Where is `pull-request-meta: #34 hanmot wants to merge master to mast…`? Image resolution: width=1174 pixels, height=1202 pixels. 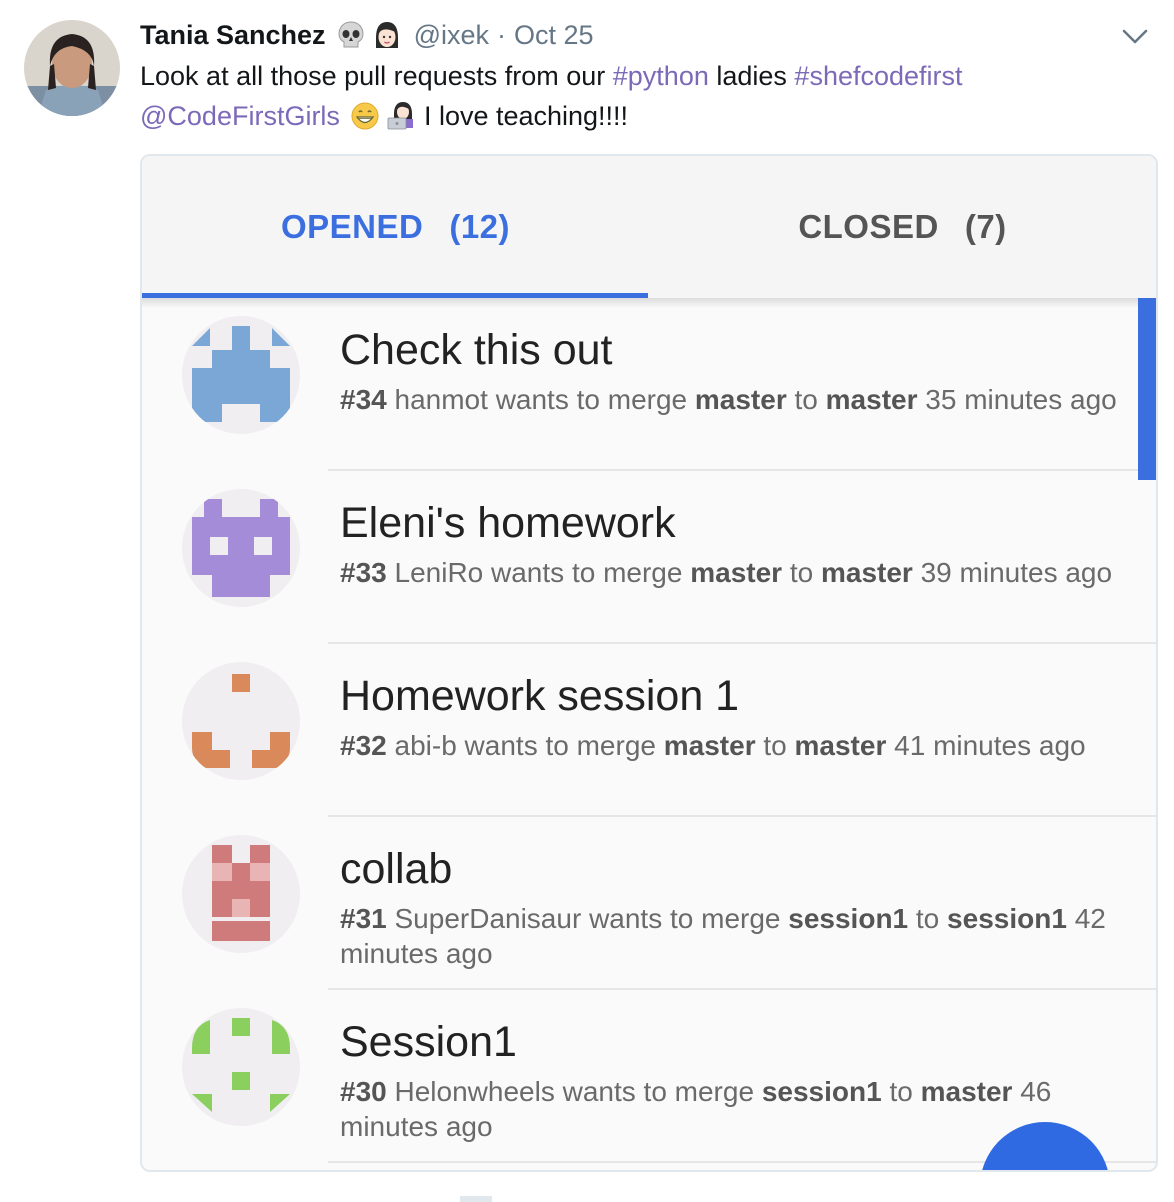
pull-request-meta: #34 hanmot wants to merge master to mast… is located at coordinates (730, 399).